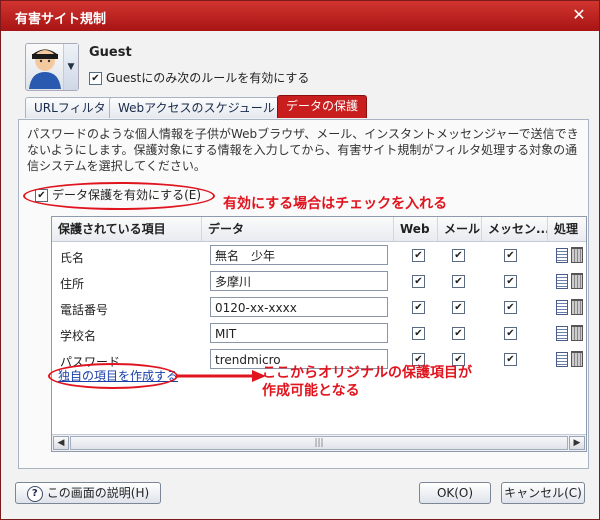  Describe the element at coordinates (543, 493) in the screenshot. I see `cancel-button: キャンセル(C)` at that location.